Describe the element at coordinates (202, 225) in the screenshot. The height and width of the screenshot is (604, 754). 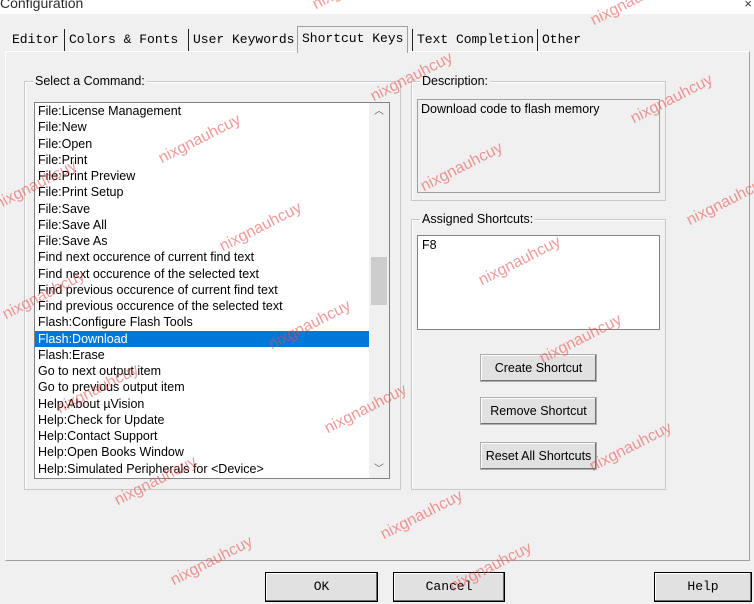
I see `command-list-item: File:Save All` at that location.